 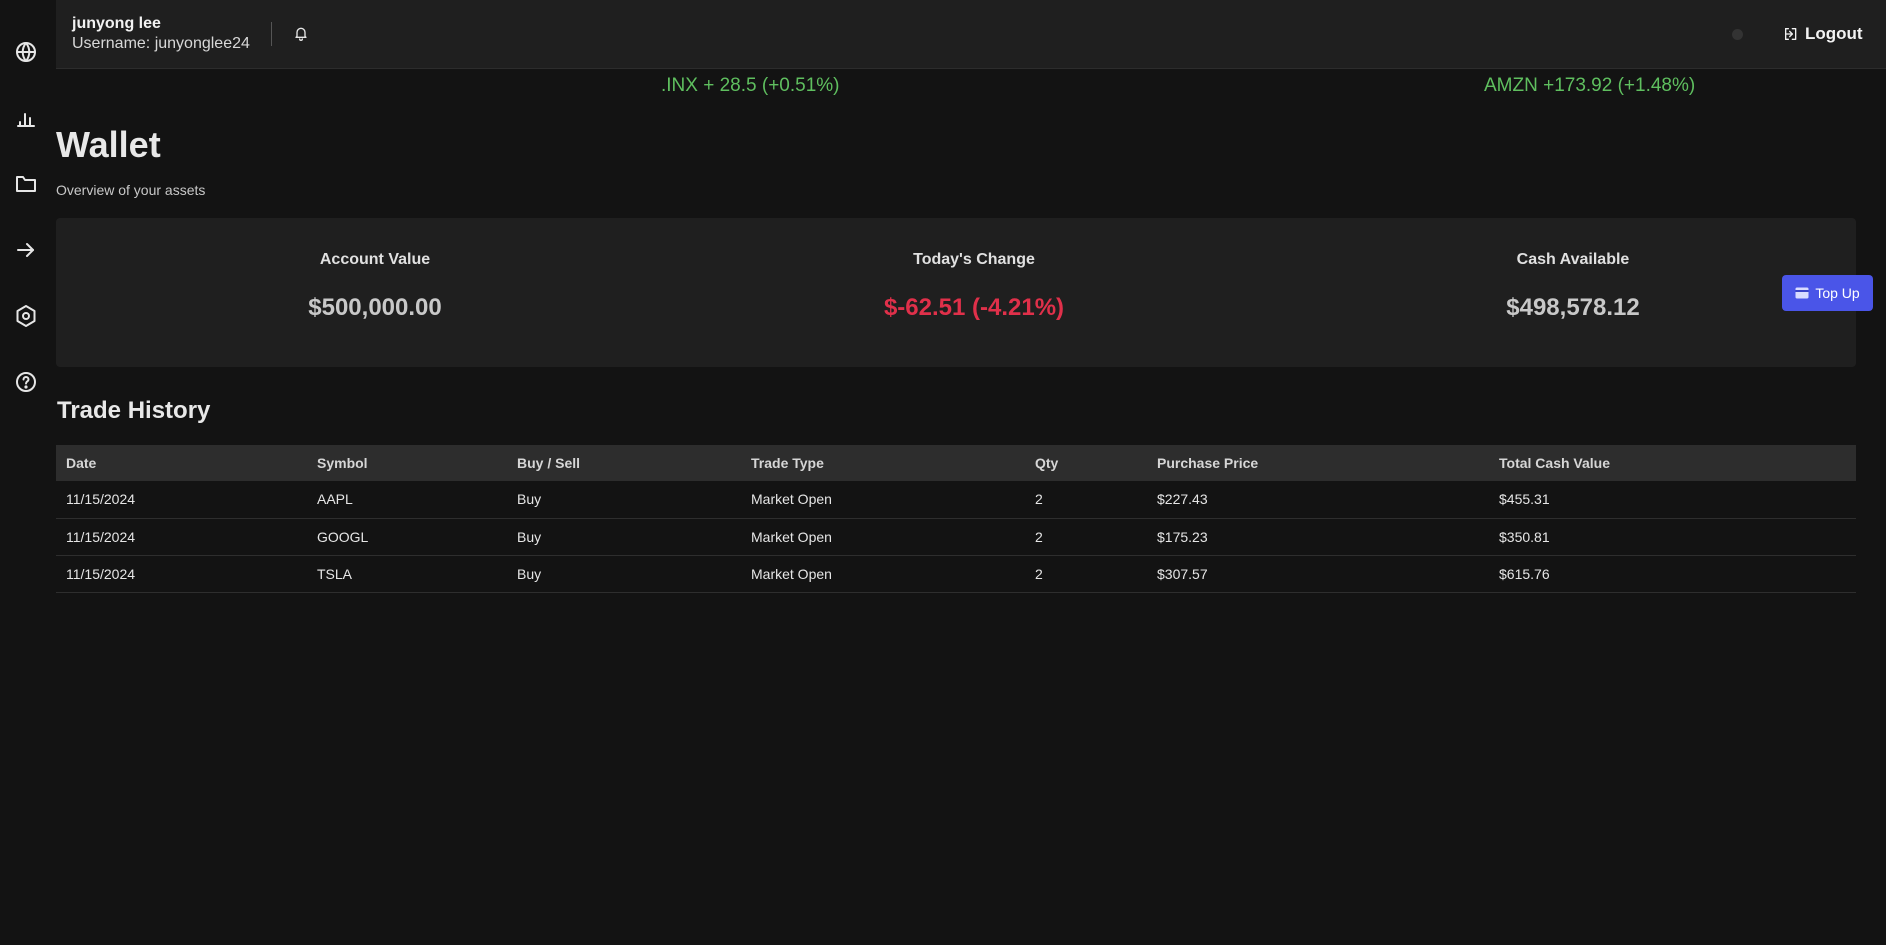 I want to click on cell-total-cash-value: $455.31, so click(x=1524, y=499).